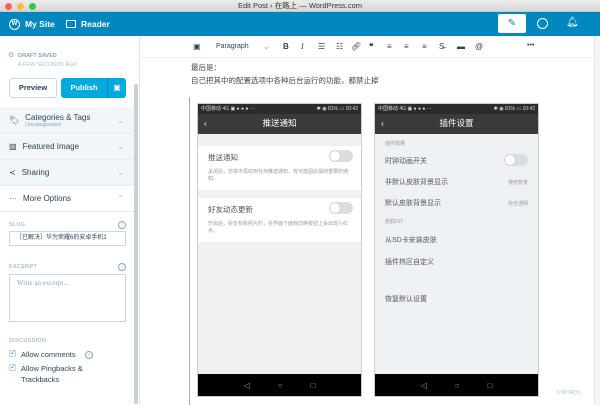  Describe the element at coordinates (339, 46) in the screenshot. I see `numbered-list-icon: ☷` at that location.